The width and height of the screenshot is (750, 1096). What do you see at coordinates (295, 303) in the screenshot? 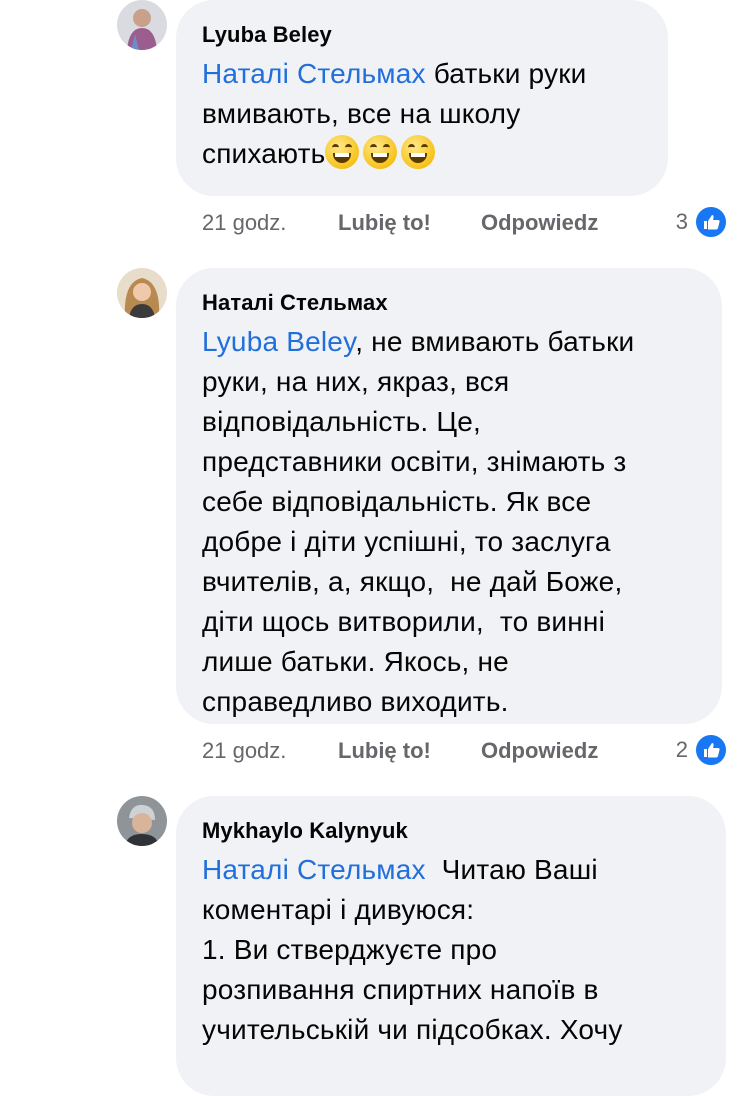
I see `comment-author: Наталі Стельмах` at bounding box center [295, 303].